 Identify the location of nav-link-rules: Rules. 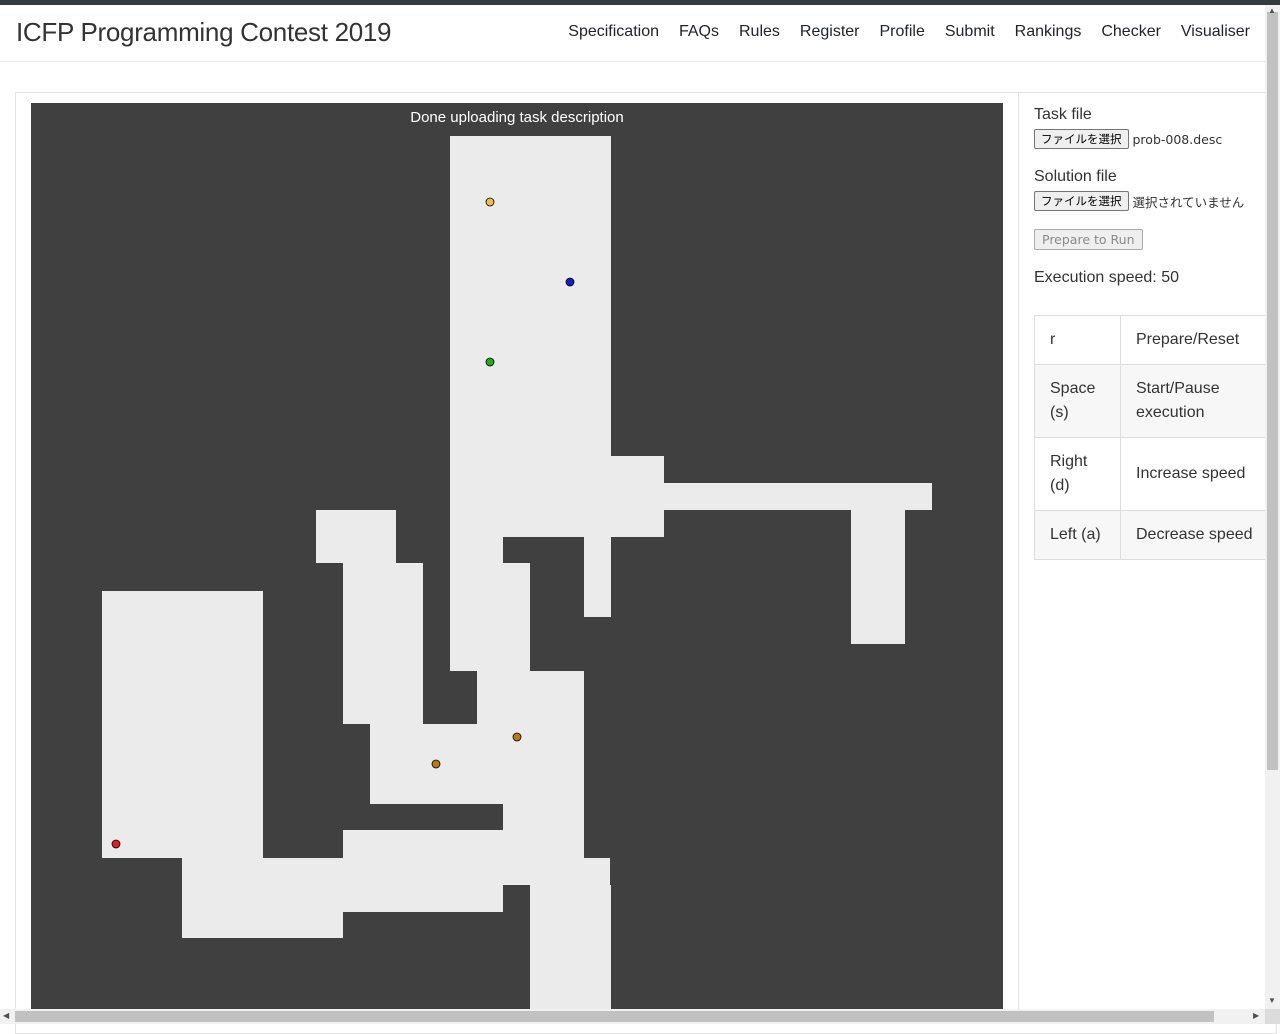
(759, 32).